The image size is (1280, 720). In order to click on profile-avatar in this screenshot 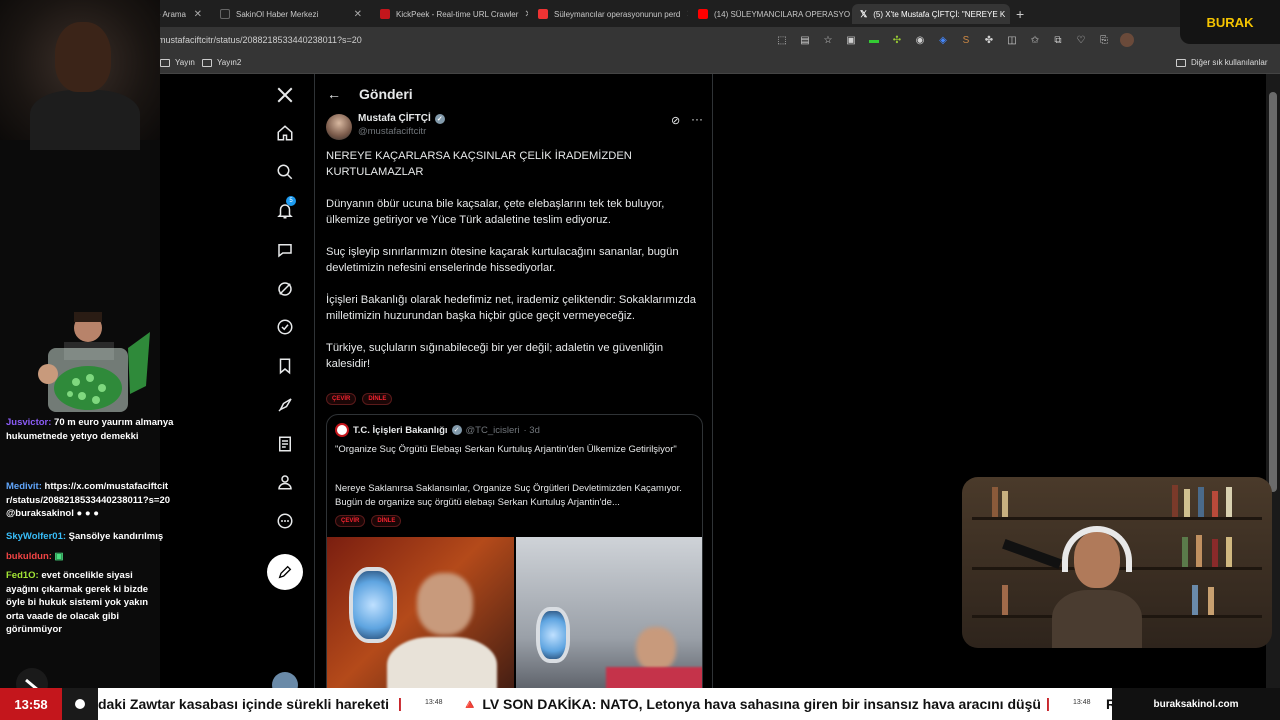, I will do `click(1127, 40)`.